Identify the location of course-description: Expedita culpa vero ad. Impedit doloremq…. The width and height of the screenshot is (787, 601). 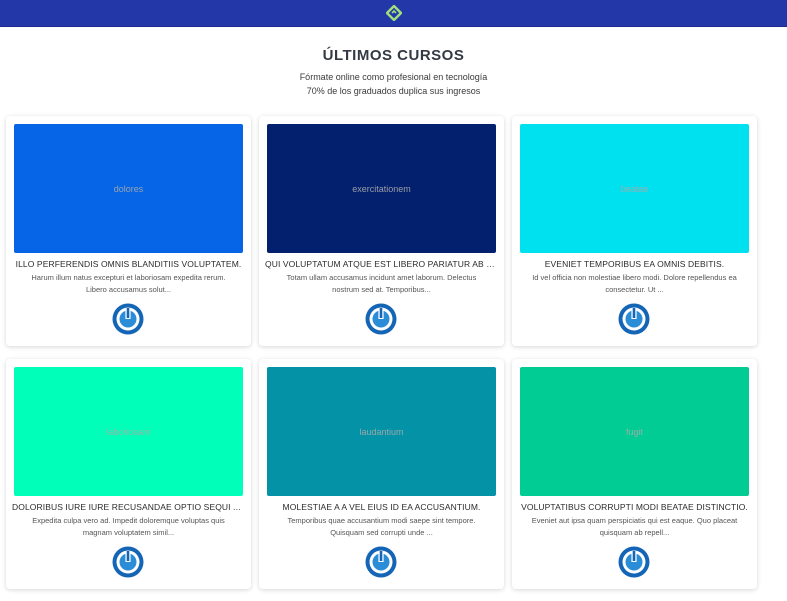
(128, 526).